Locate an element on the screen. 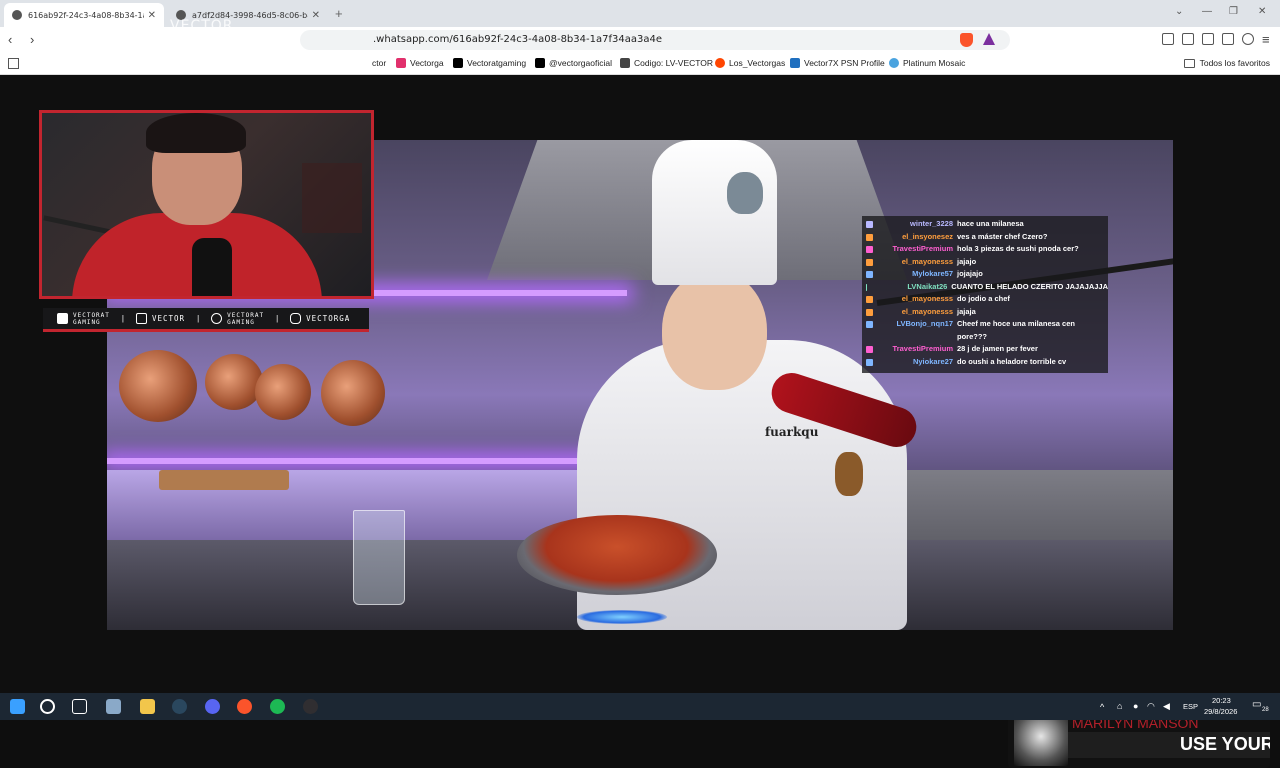 Image resolution: width=1280 pixels, height=768 pixels. language-indicator: ESP is located at coordinates (1190, 706).